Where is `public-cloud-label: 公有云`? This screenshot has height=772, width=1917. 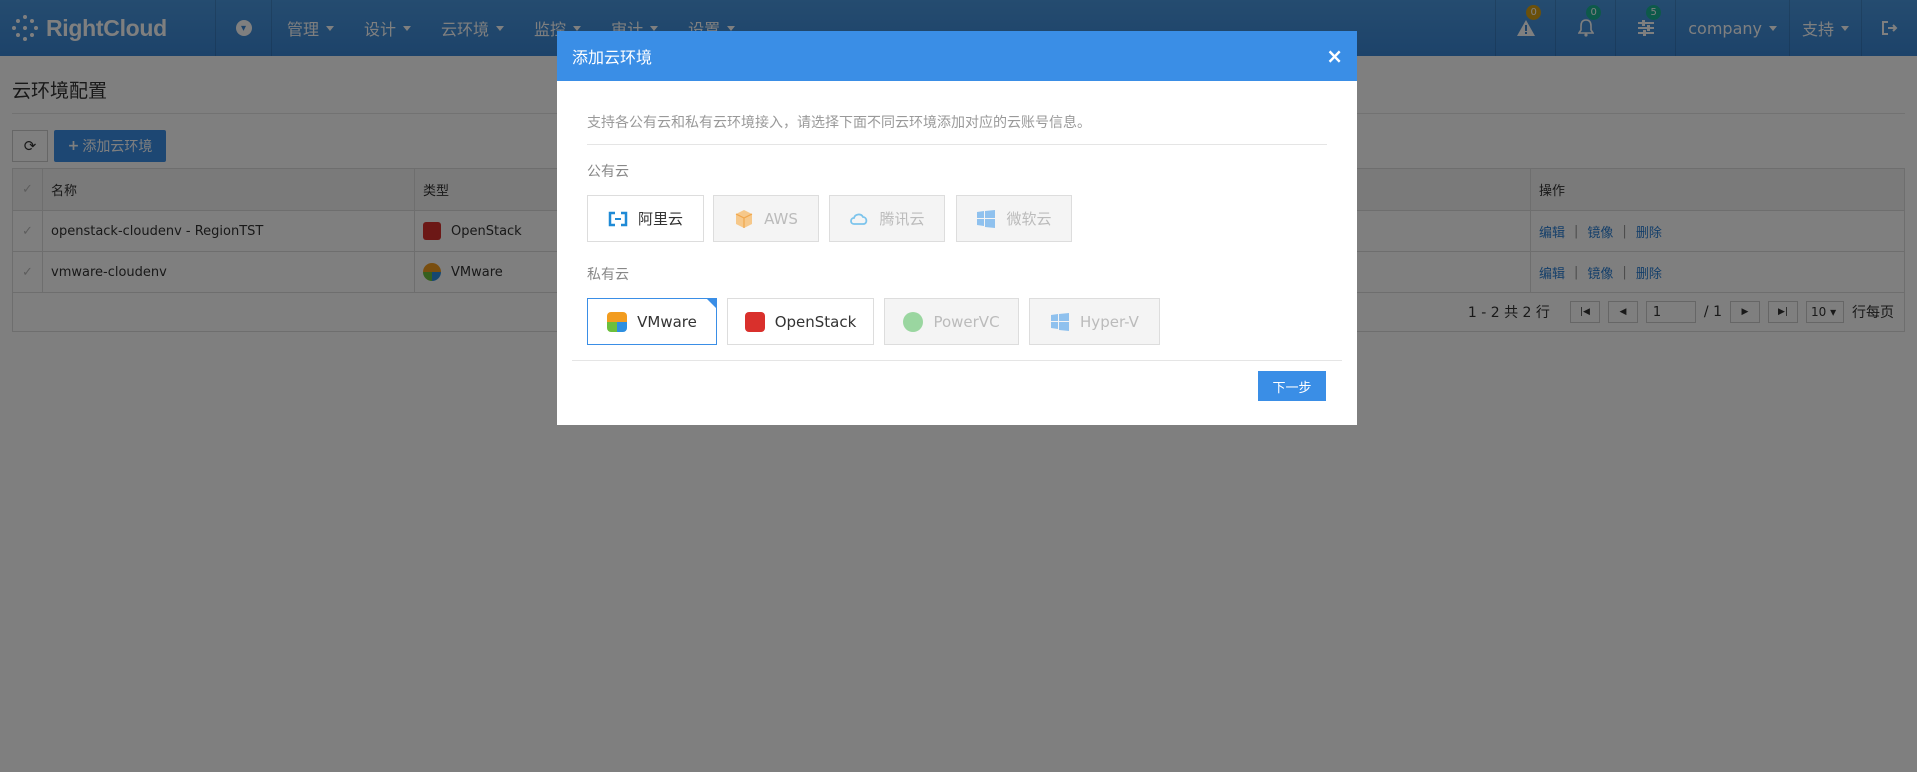
public-cloud-label: 公有云 is located at coordinates (608, 172).